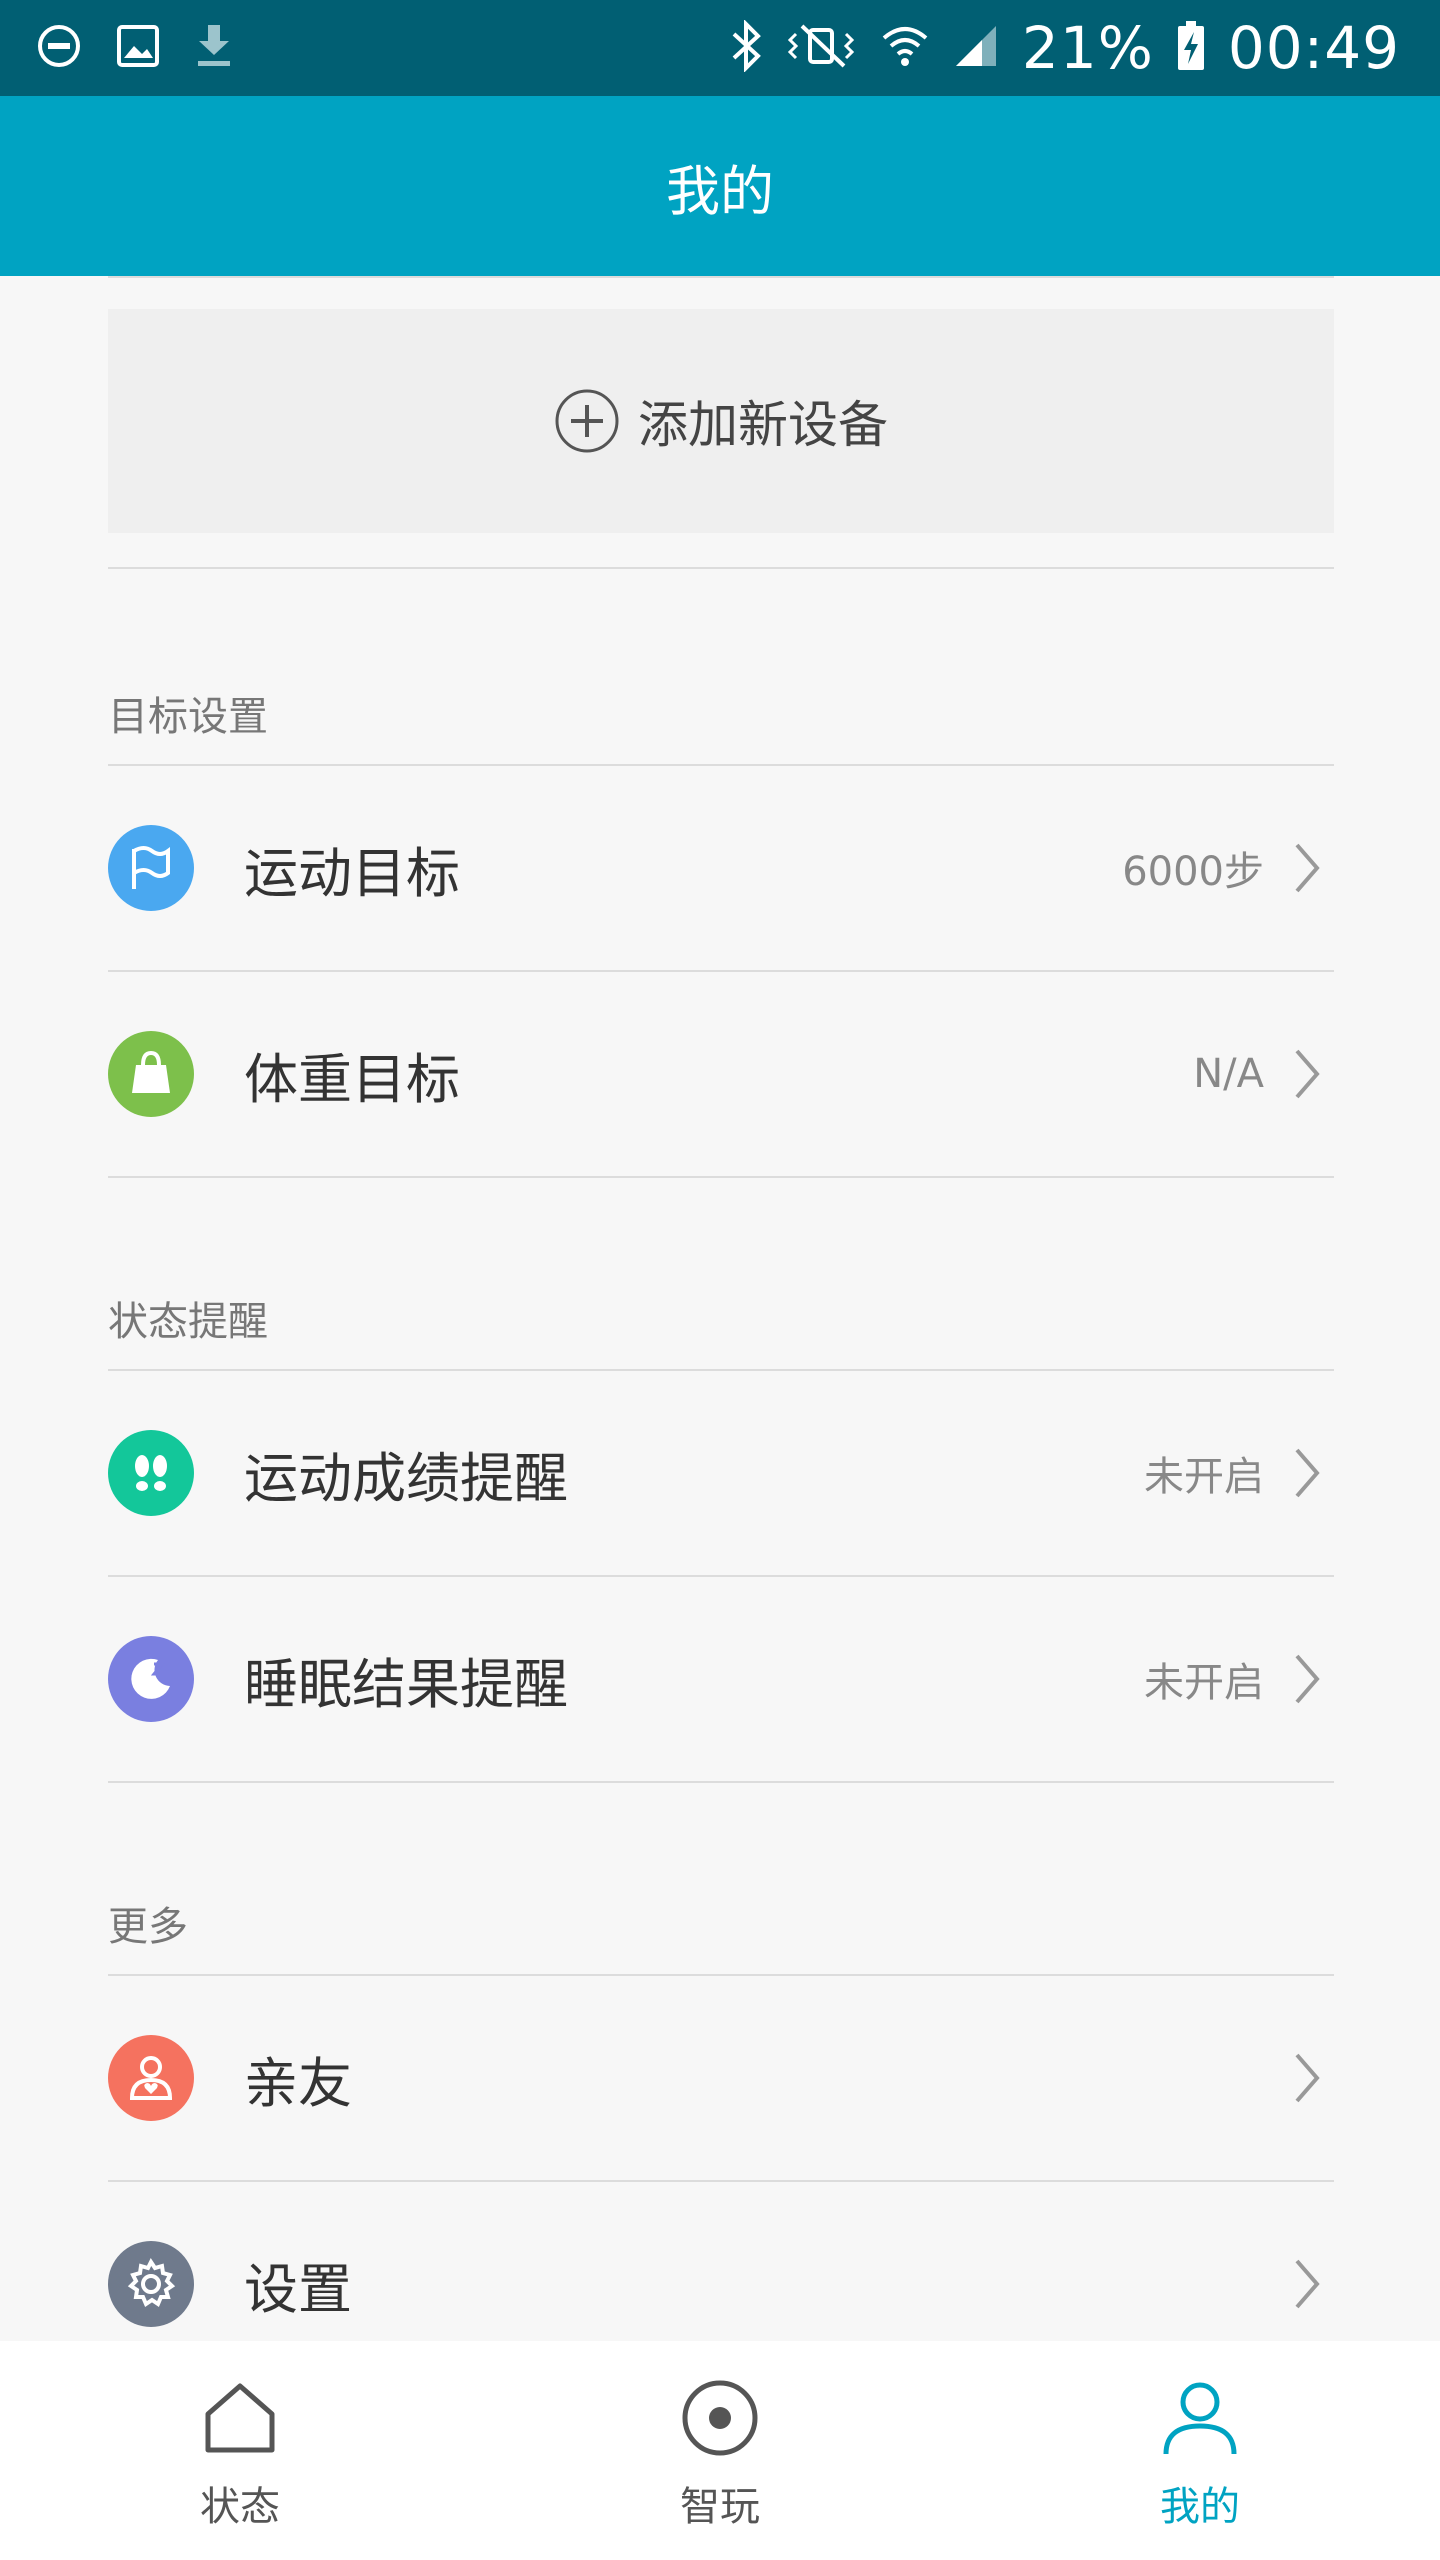 This screenshot has width=1440, height=2560. Describe the element at coordinates (352, 1079) in the screenshot. I see `list-item-label: 体重目标` at that location.